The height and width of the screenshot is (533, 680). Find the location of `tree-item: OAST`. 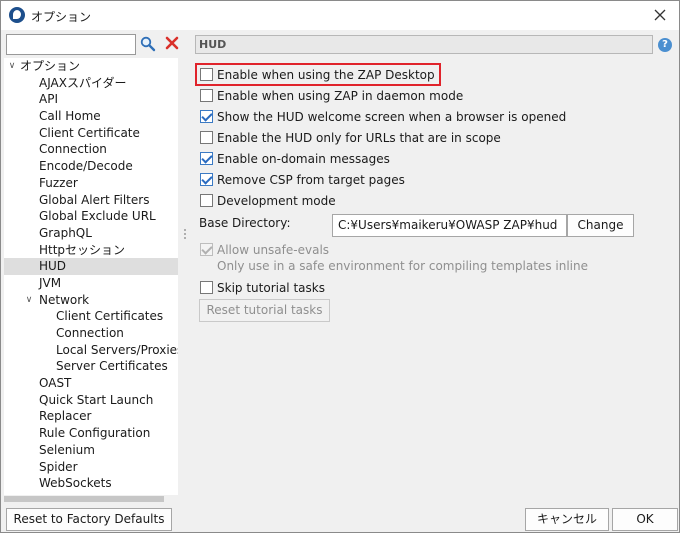

tree-item: OAST is located at coordinates (91, 383).